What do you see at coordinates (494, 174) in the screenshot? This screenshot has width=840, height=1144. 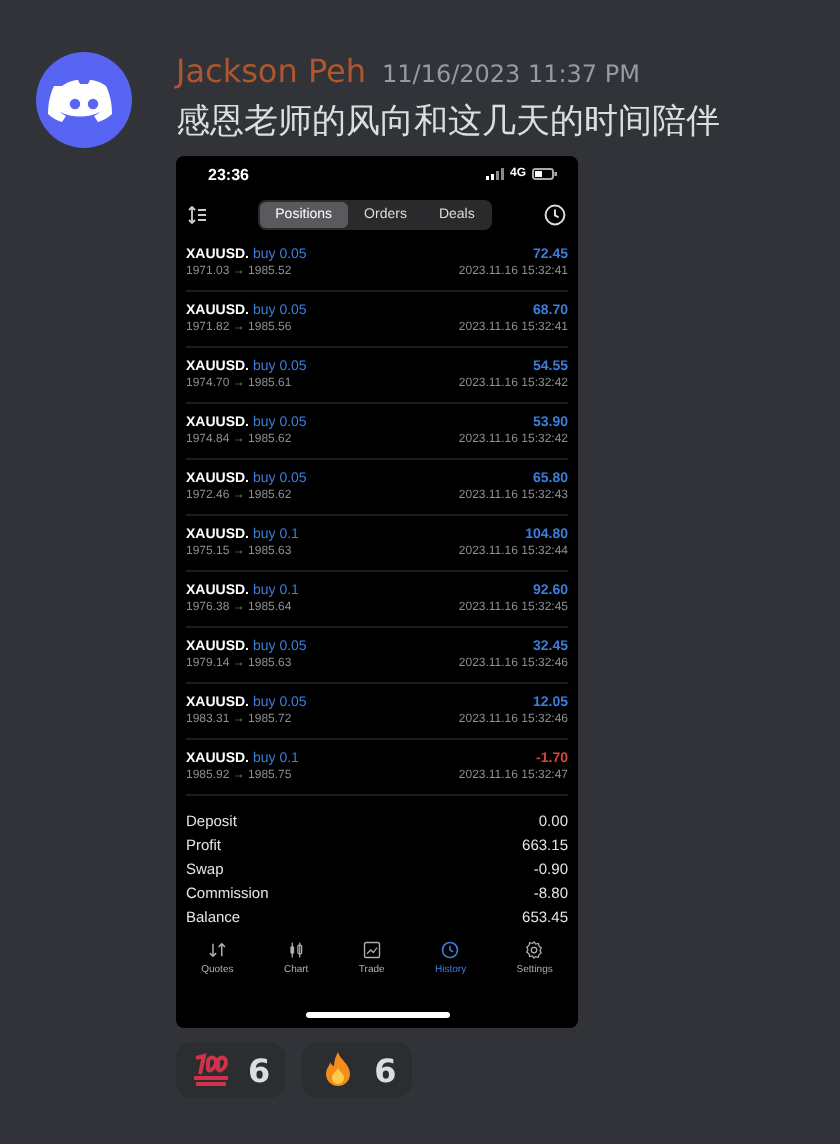 I see `signal-icon` at bounding box center [494, 174].